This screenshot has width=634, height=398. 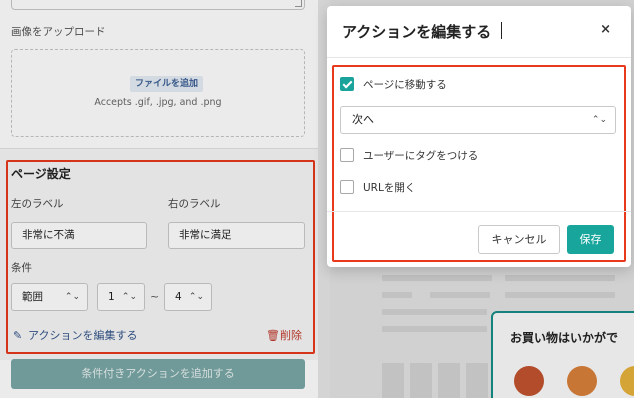 I want to click on option-tag-user: ユーザーにタグをつける, so click(x=409, y=155).